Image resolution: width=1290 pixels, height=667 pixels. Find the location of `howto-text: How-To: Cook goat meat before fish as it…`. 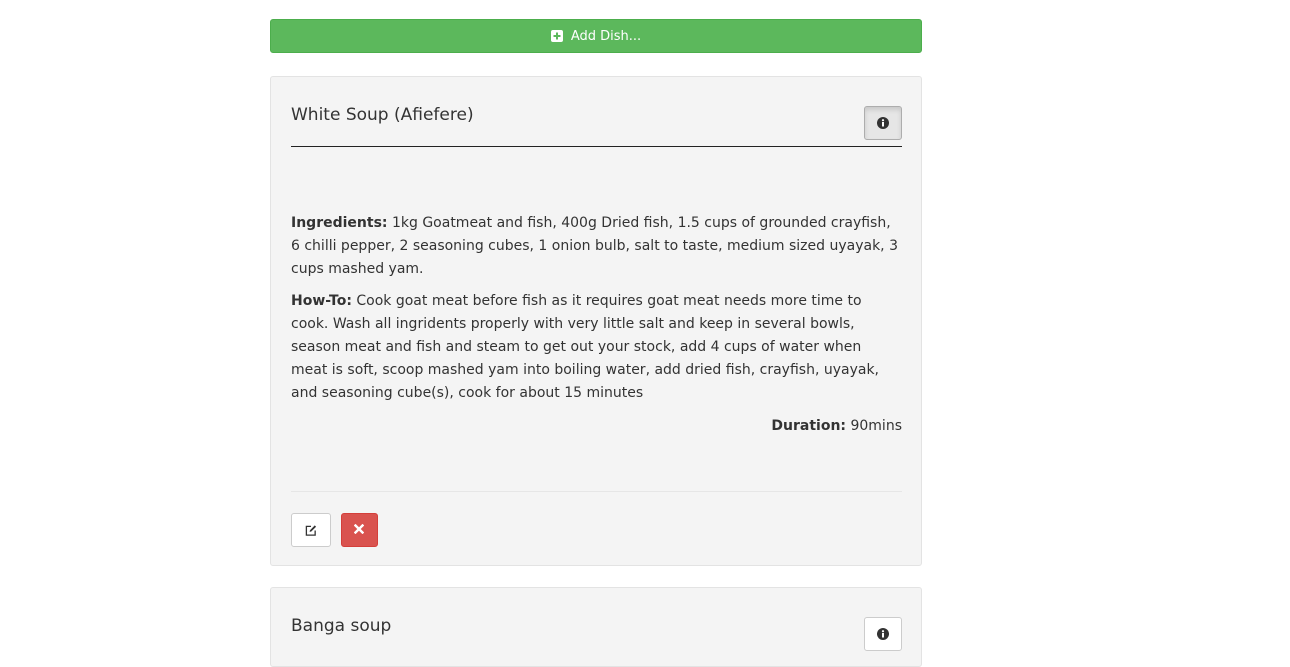

howto-text: How-To: Cook goat meat before fish as it… is located at coordinates (596, 347).